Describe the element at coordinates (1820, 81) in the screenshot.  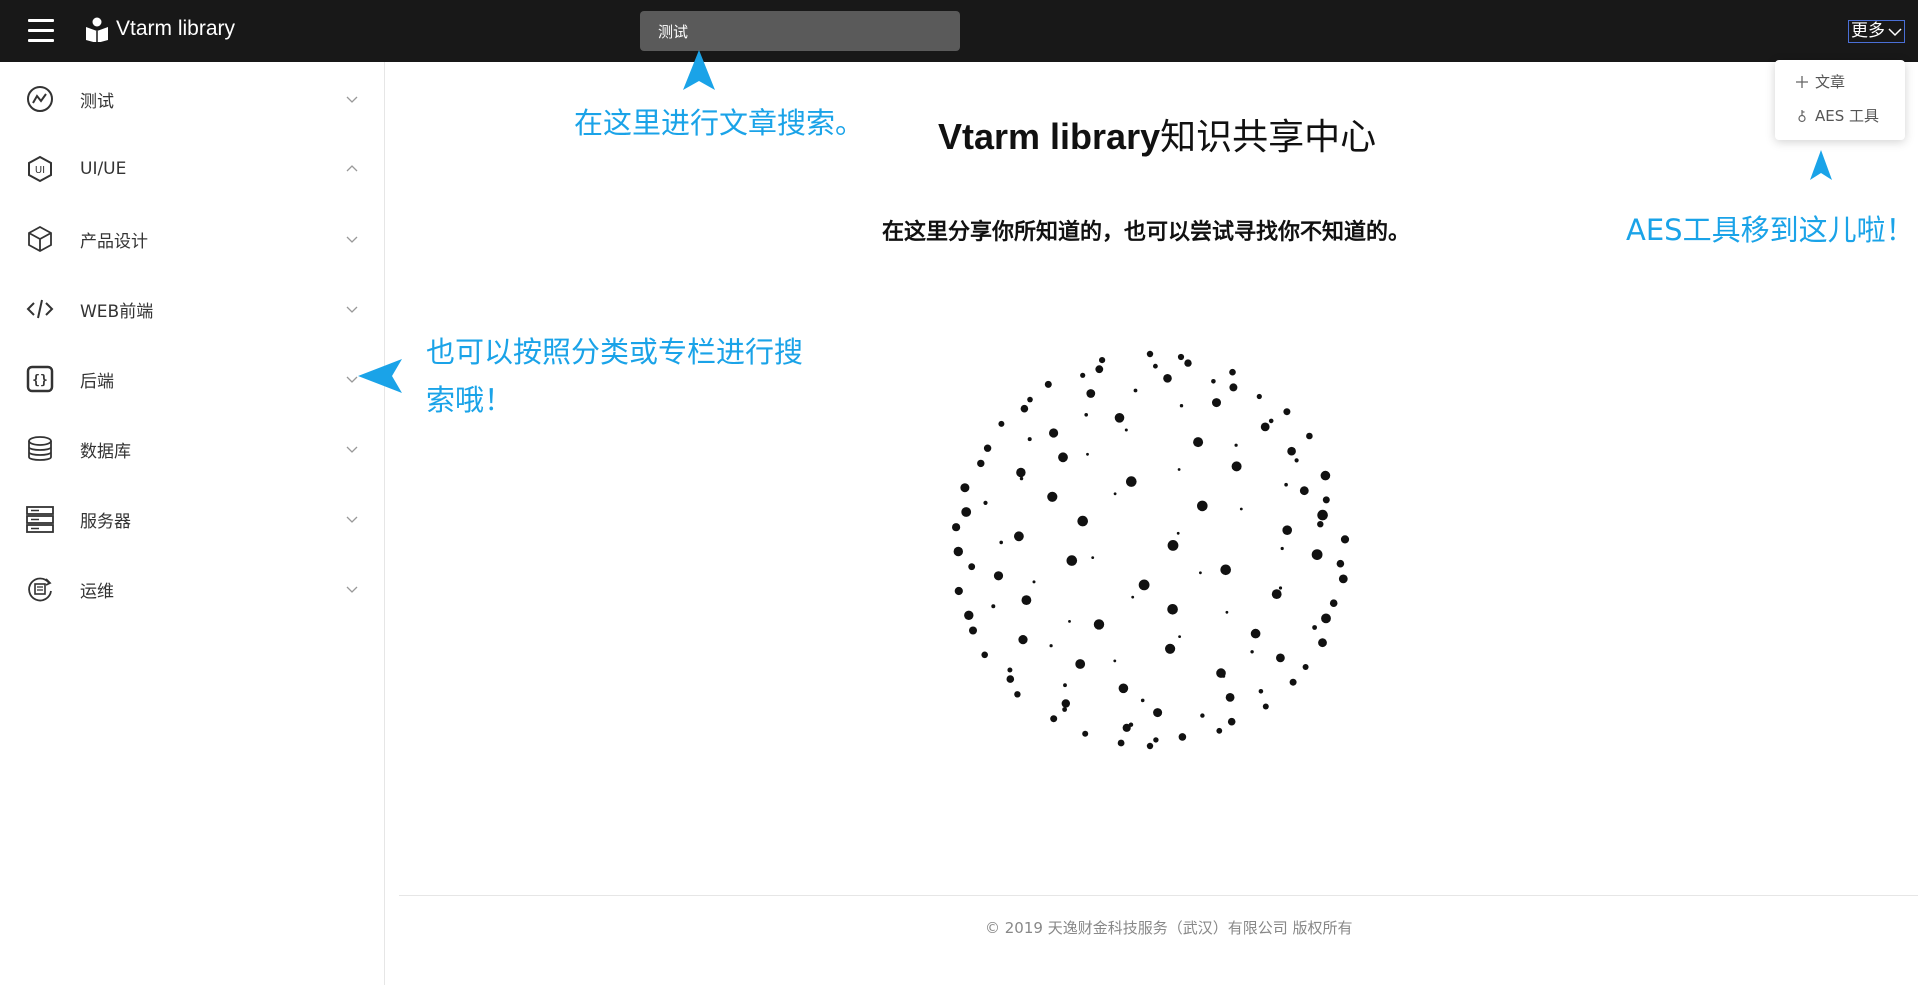
I see `dropdown-item-article: 文章` at that location.